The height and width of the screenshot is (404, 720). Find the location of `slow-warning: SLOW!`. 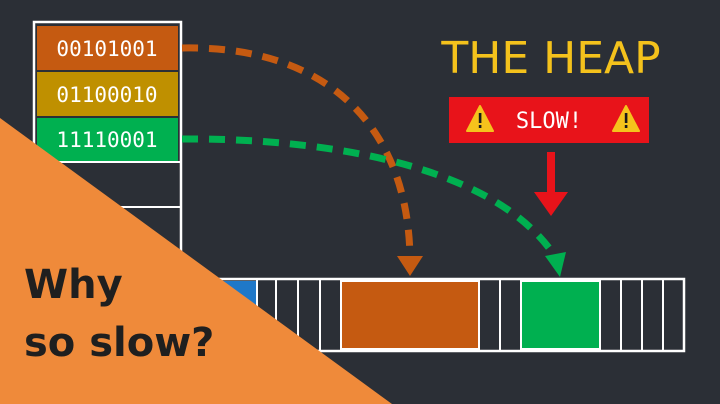

slow-warning: SLOW! is located at coordinates (549, 120).